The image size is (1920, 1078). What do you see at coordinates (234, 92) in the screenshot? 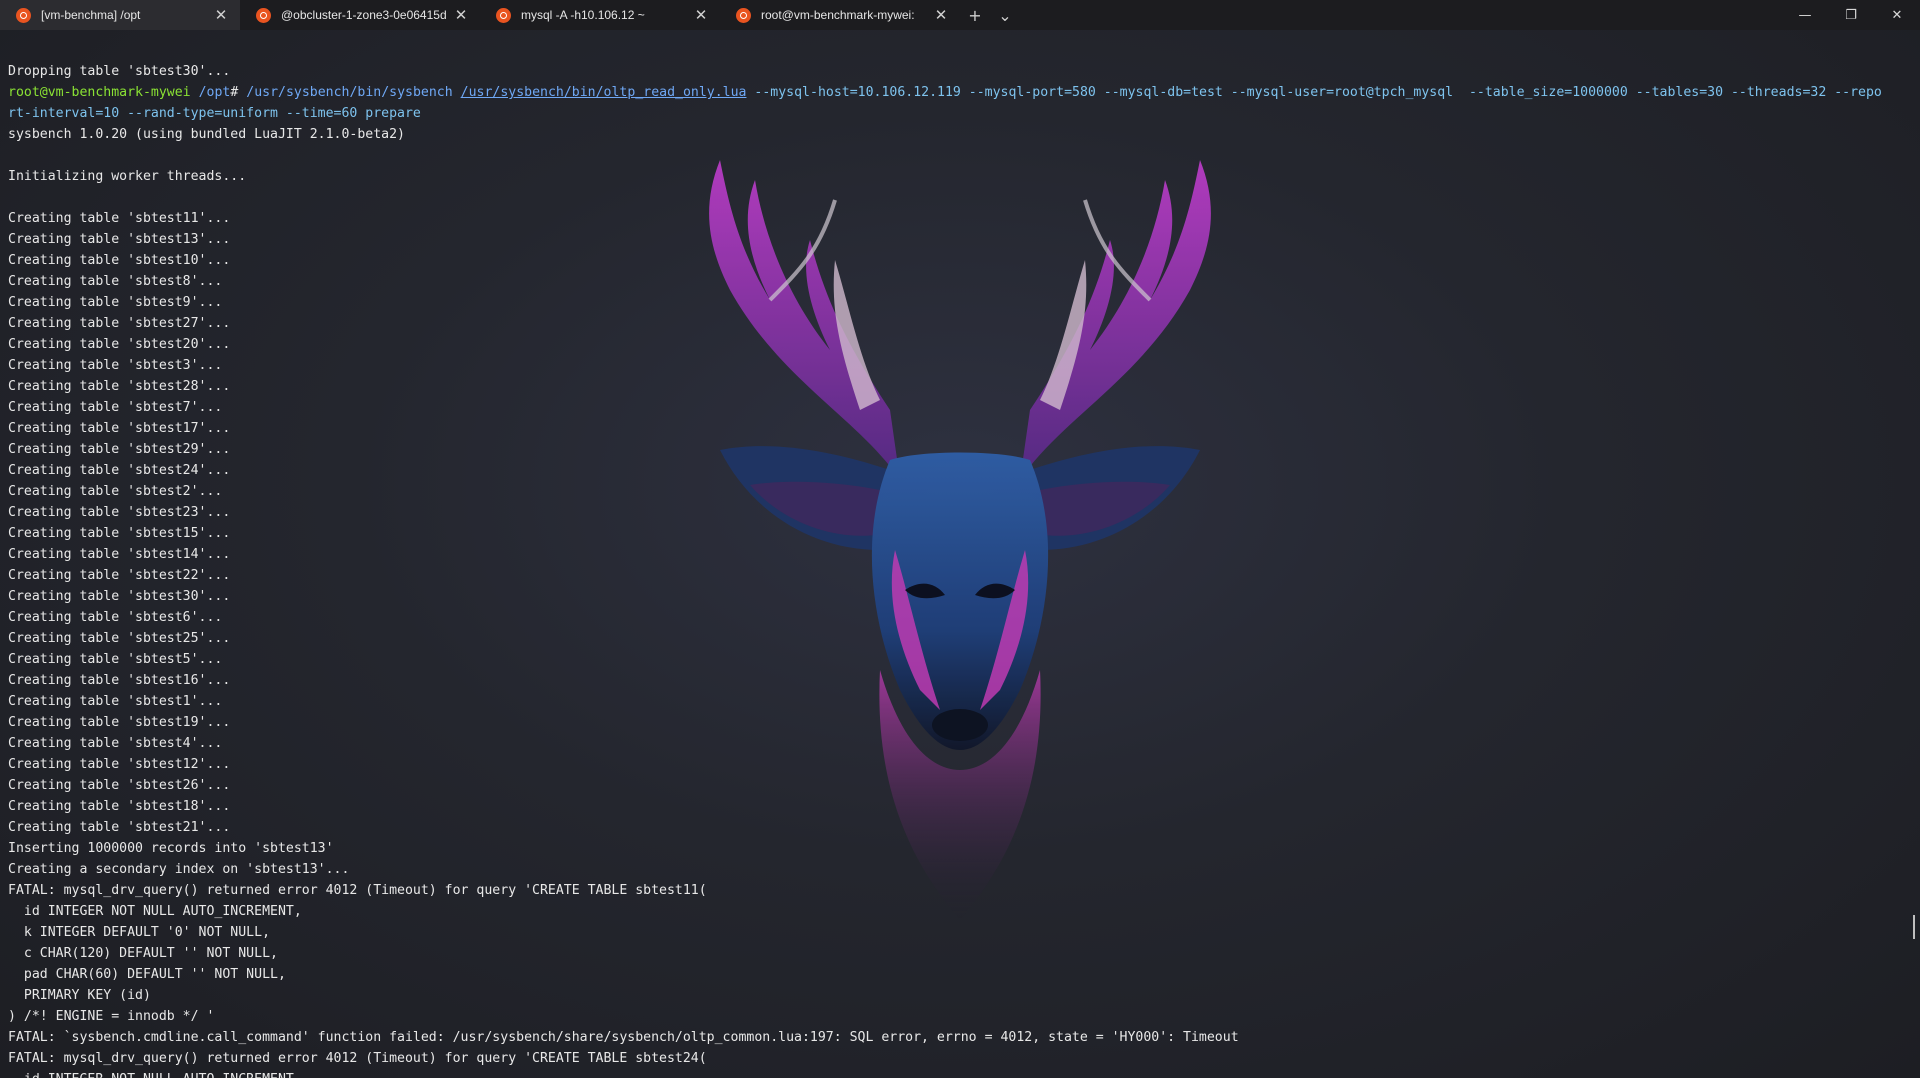
I see `prompt-symbol: #` at bounding box center [234, 92].